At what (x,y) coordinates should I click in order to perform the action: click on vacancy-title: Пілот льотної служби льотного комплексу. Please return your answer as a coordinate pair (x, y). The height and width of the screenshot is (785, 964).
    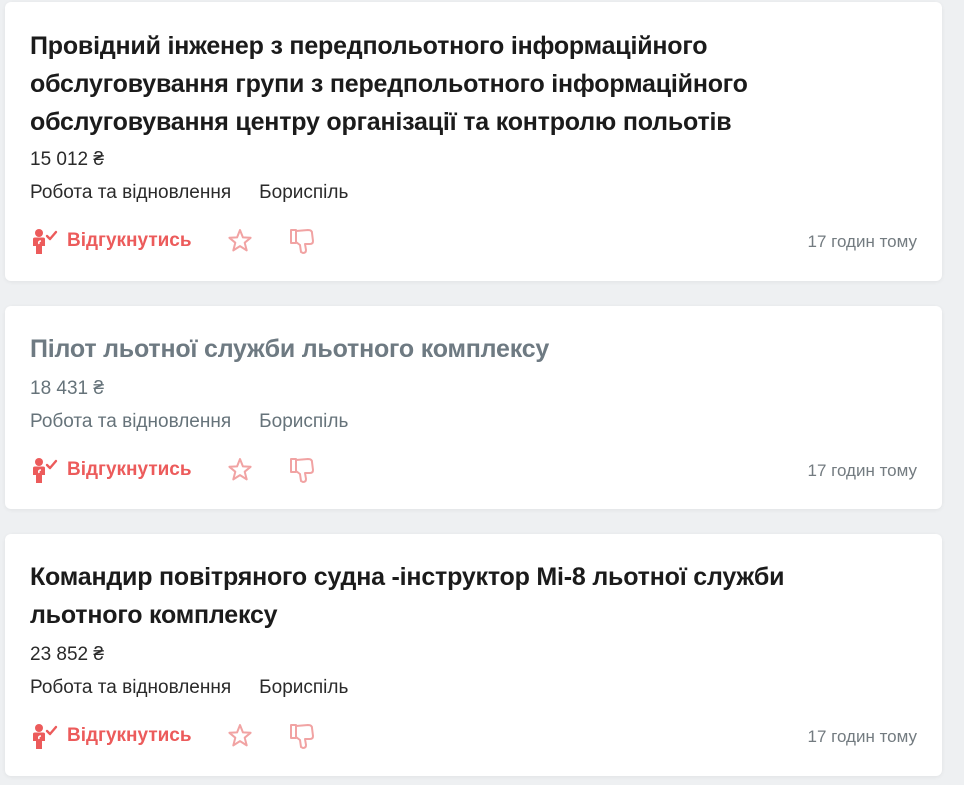
    Looking at the image, I should click on (411, 349).